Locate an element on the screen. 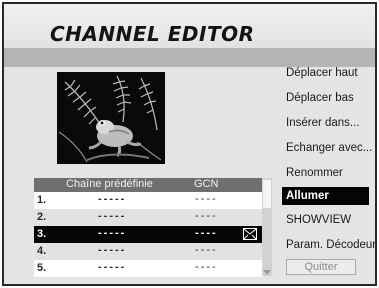 This screenshot has height=288, width=379. title-bar: CHANNEL EDITOR is located at coordinates (189, 26).